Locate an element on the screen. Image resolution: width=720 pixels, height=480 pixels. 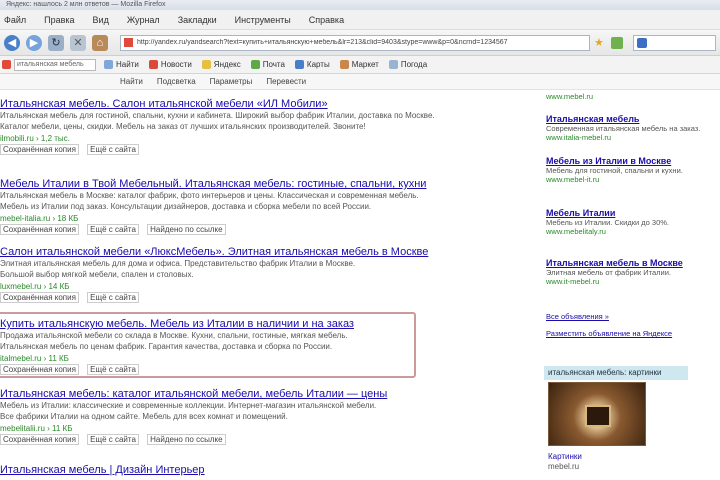
menu-history: Журнал is located at coordinates (143, 20).